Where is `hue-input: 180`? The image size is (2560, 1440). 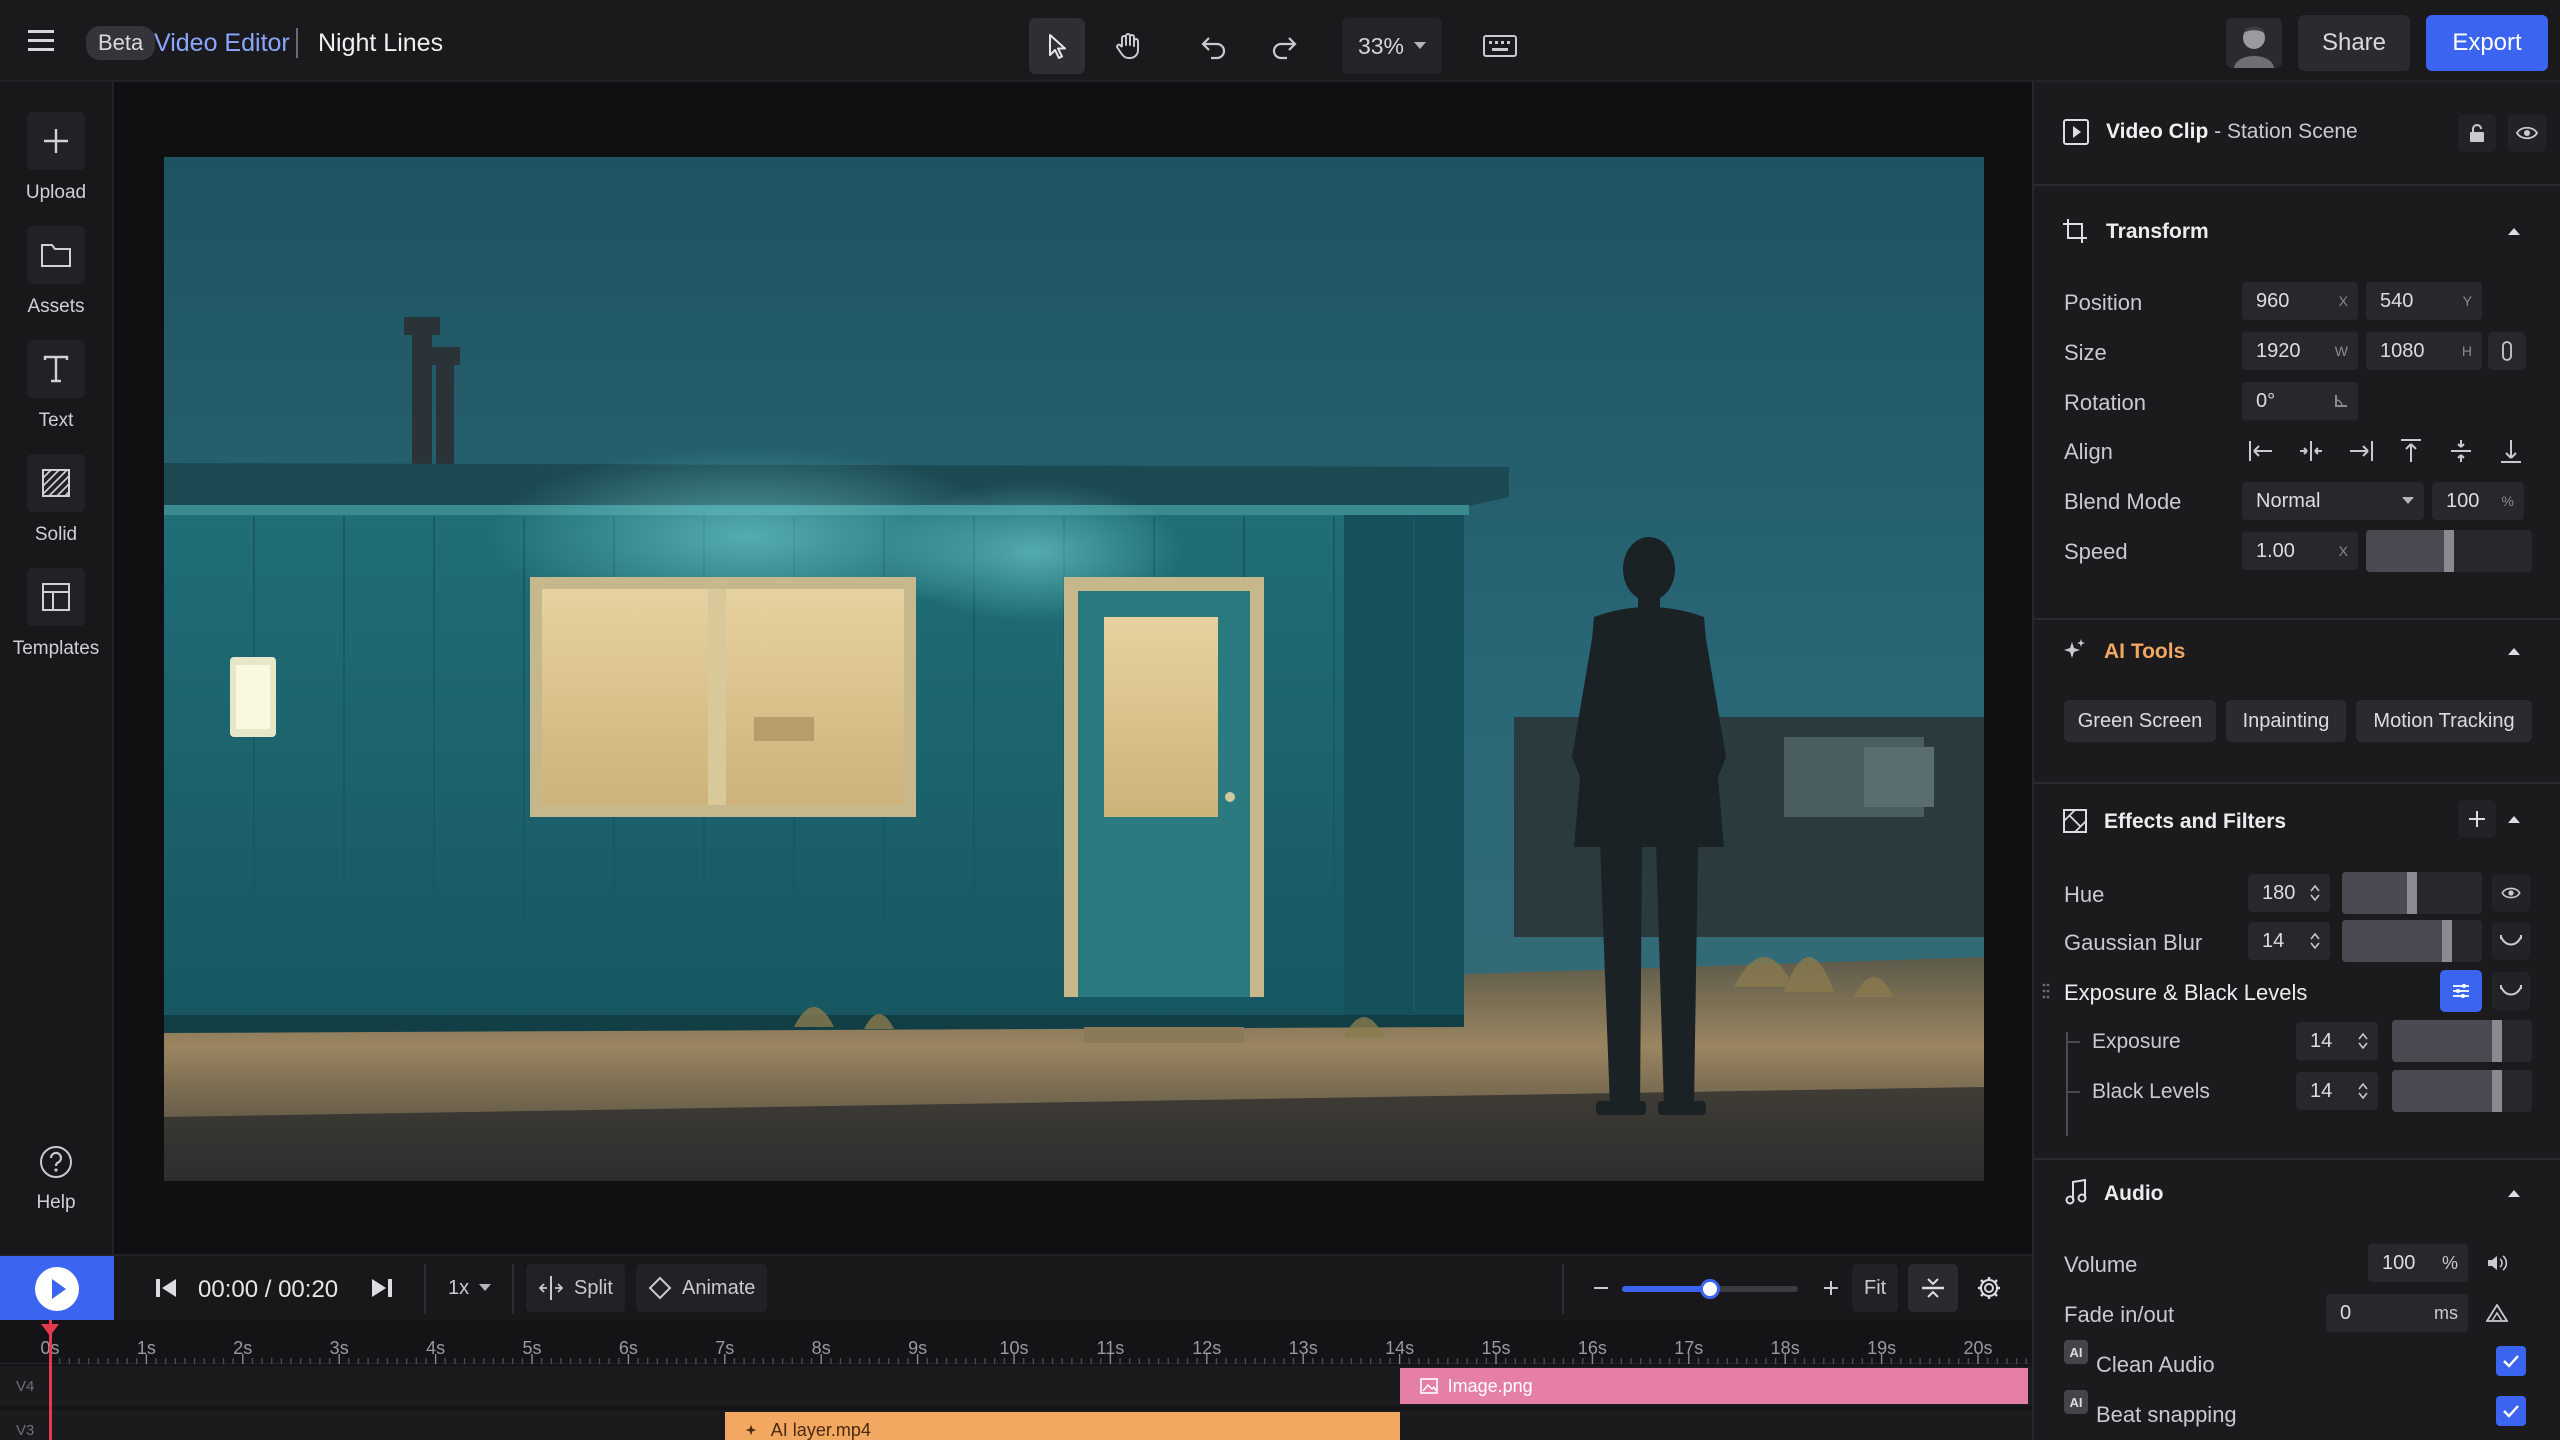 hue-input: 180 is located at coordinates (2289, 893).